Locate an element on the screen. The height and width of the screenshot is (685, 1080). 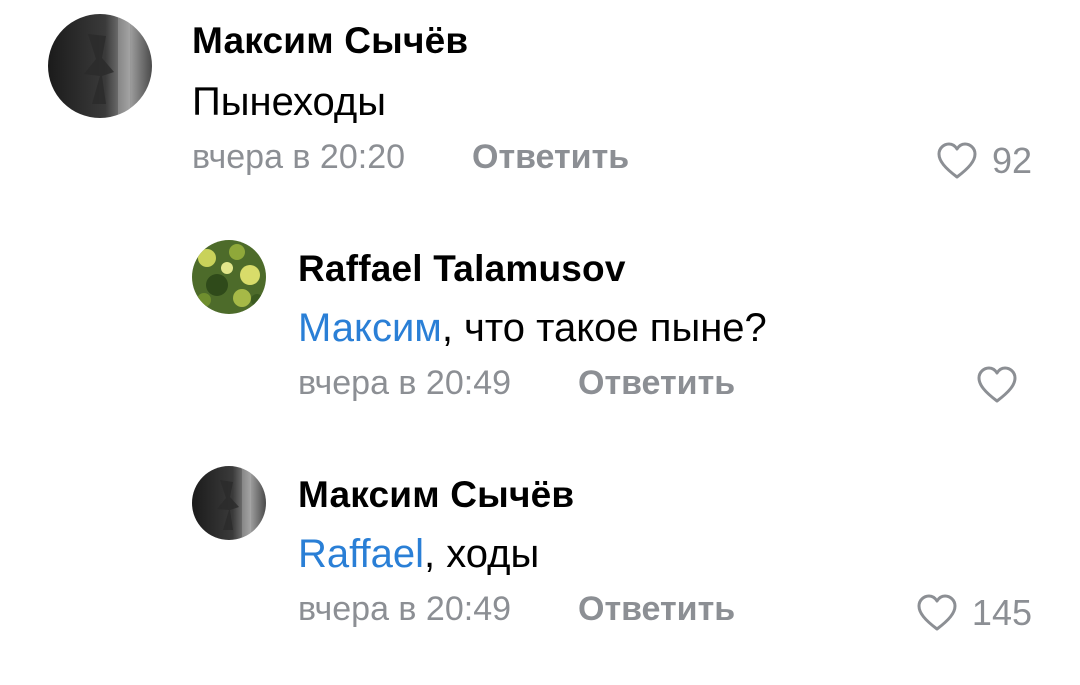
comment-text: Максим, что такое пыне? is located at coordinates (532, 328).